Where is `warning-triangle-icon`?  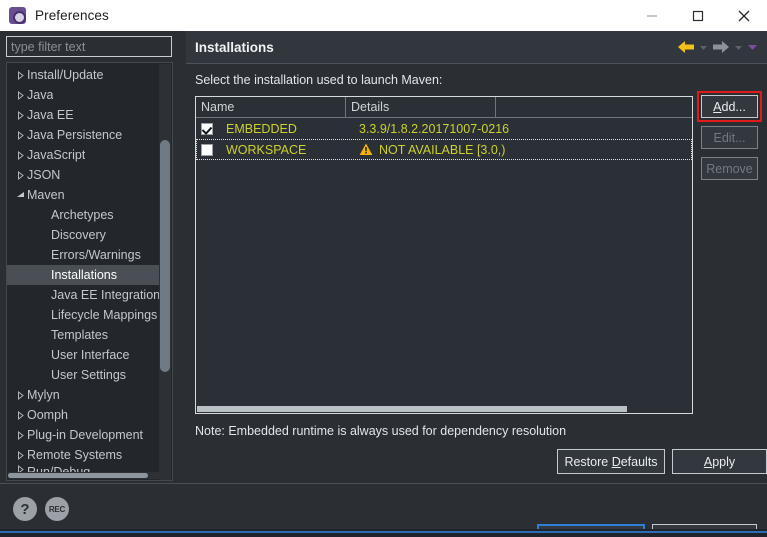
warning-triangle-icon is located at coordinates (366, 149).